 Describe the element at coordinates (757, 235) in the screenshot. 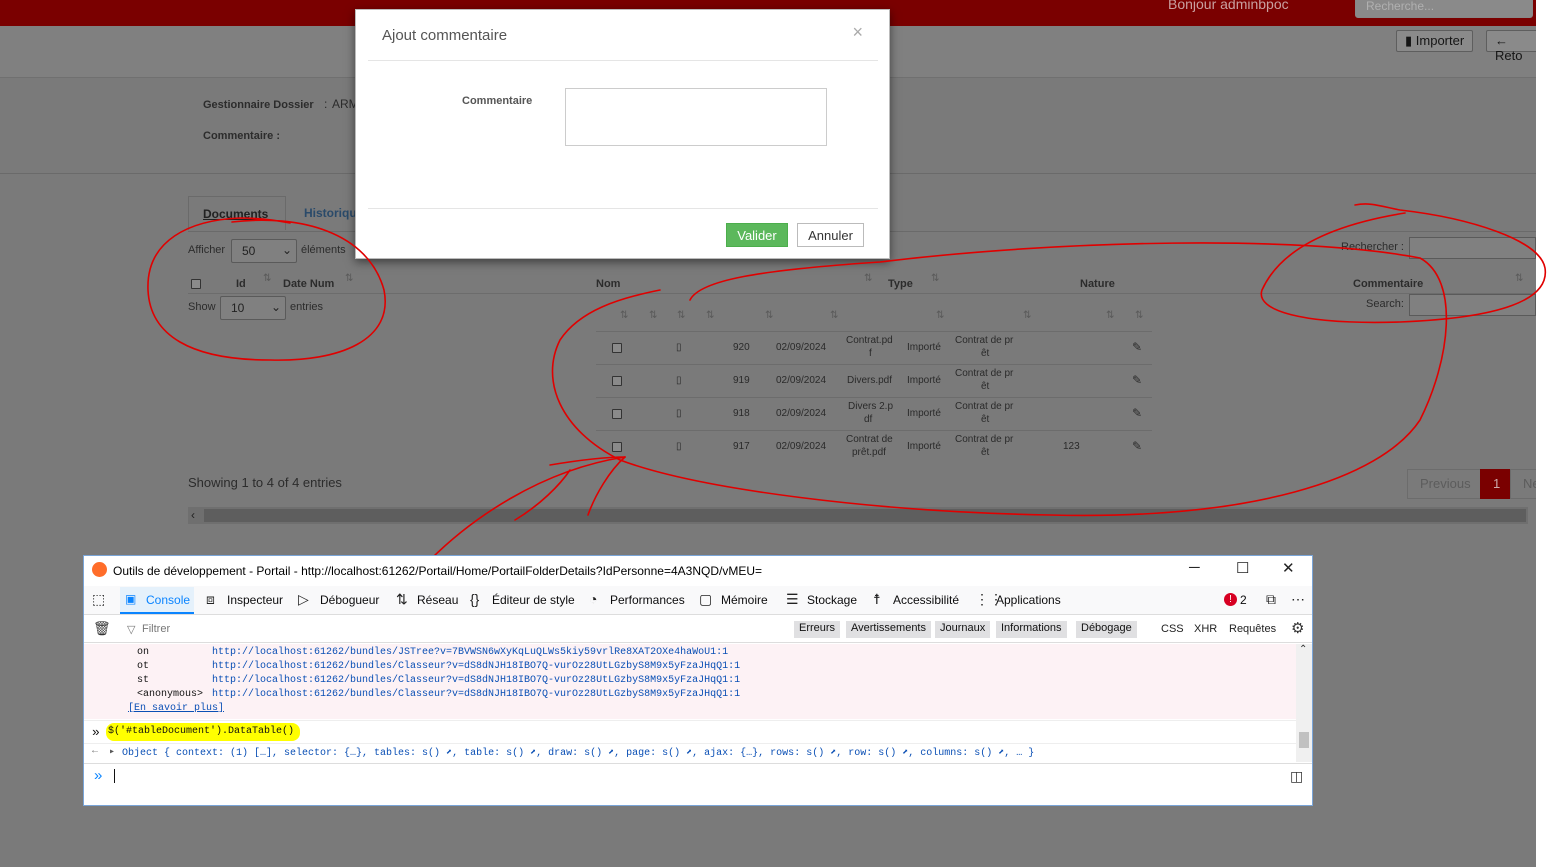

I see `validate-button: Valider` at that location.